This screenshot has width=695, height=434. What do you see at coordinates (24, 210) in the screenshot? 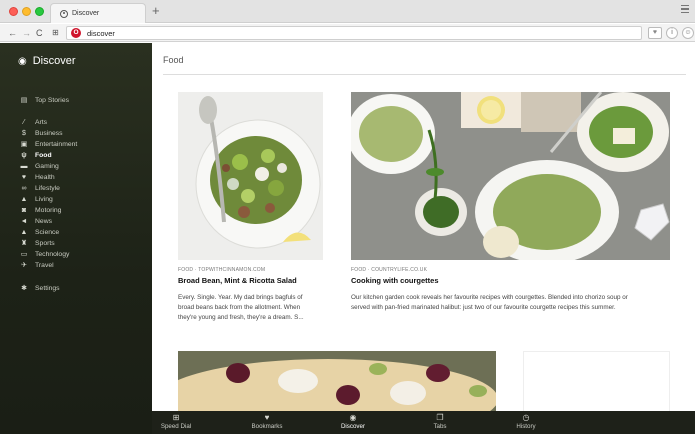
I see `car-icon: ◙` at bounding box center [24, 210].